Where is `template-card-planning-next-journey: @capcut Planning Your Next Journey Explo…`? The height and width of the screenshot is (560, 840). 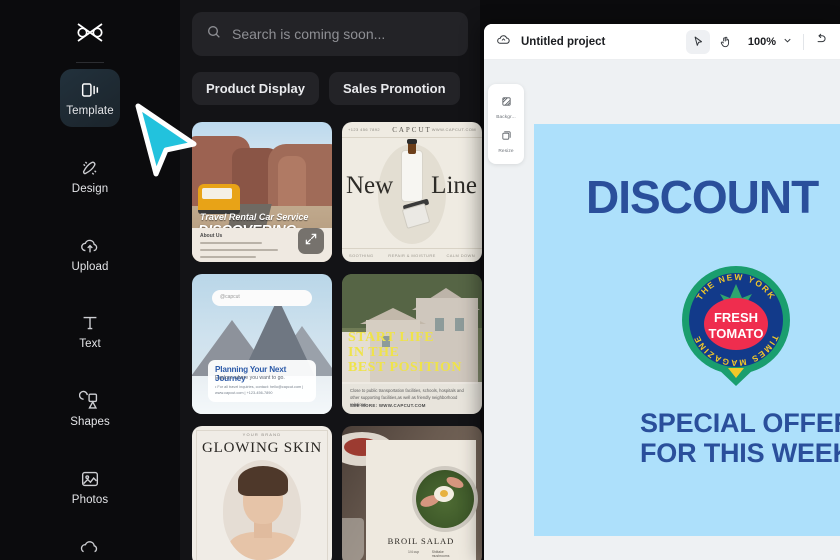
template-card-planning-next-journey: @capcut Planning Your Next Journey Explo… is located at coordinates (262, 344).